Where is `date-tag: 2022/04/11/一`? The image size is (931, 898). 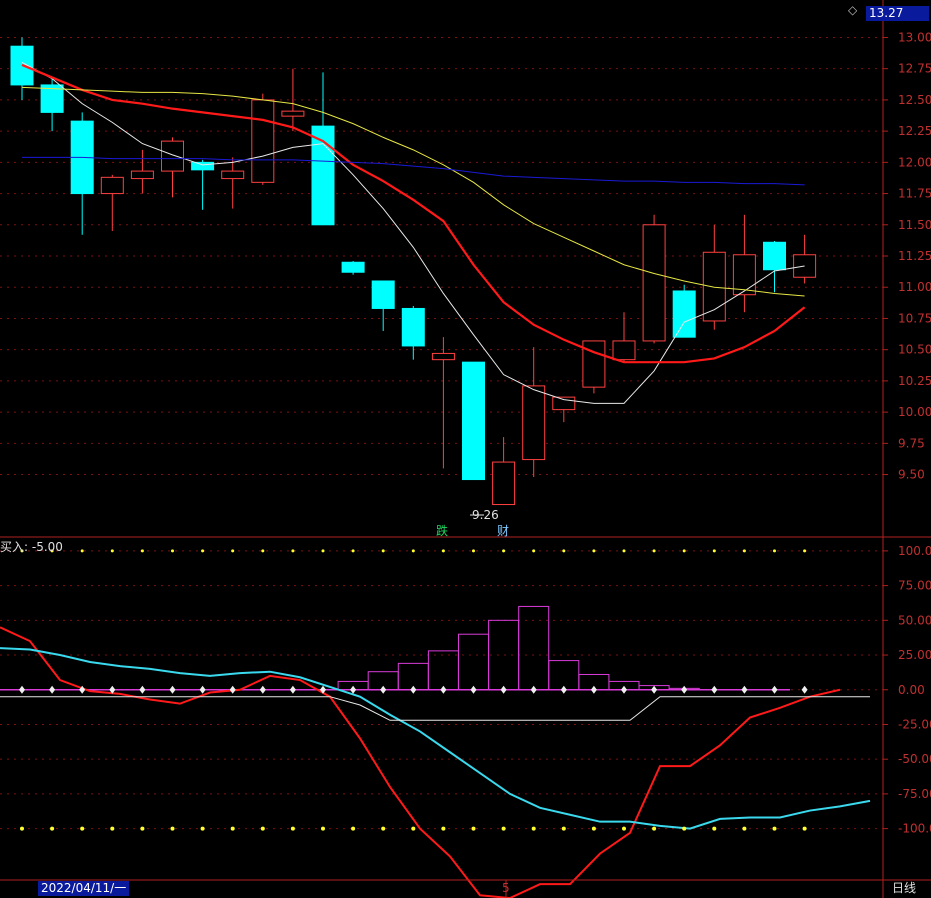 date-tag: 2022/04/11/一 is located at coordinates (84, 888).